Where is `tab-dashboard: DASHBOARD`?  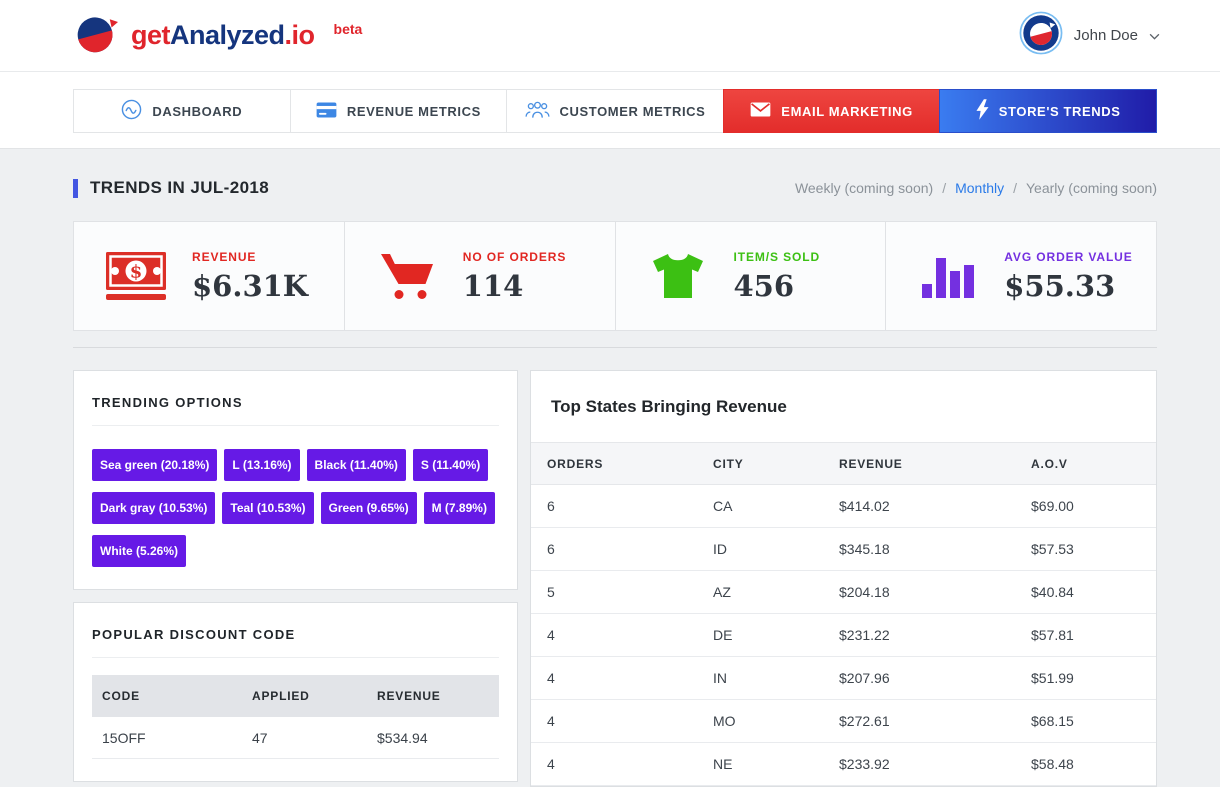 tab-dashboard: DASHBOARD is located at coordinates (182, 111).